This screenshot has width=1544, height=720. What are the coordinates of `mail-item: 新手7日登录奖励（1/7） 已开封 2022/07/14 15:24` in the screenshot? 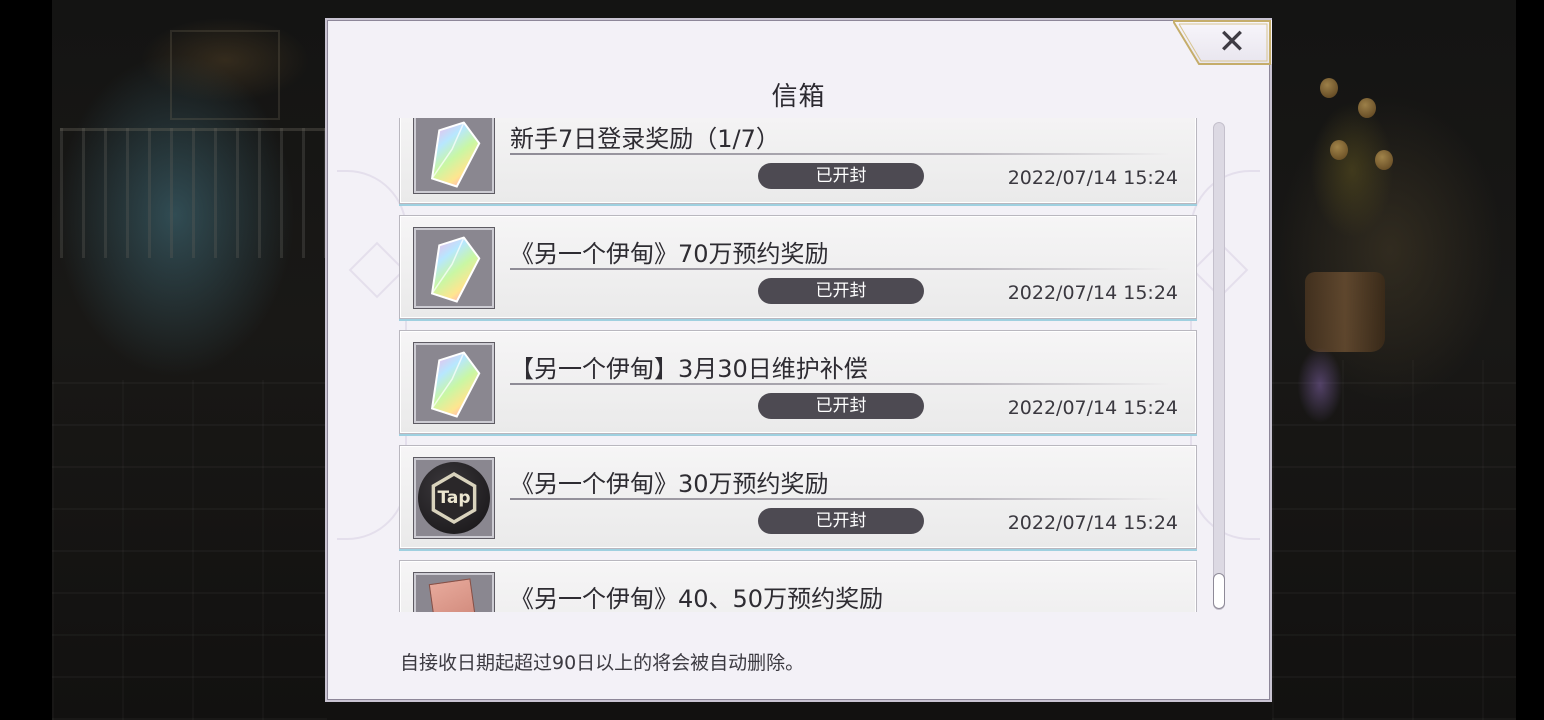 It's located at (798, 161).